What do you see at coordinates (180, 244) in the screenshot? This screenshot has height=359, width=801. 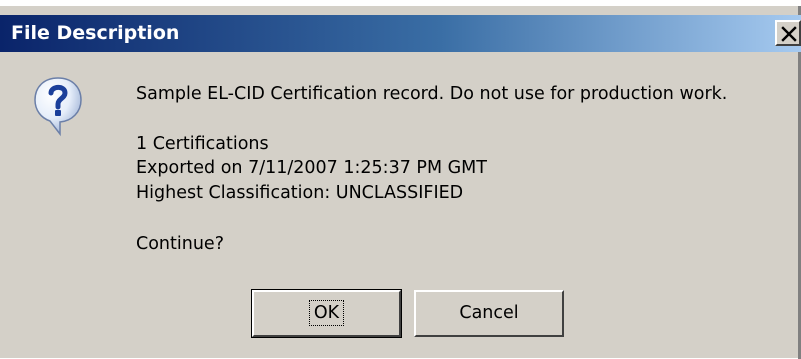 I see `message-line-5: Continue?` at bounding box center [180, 244].